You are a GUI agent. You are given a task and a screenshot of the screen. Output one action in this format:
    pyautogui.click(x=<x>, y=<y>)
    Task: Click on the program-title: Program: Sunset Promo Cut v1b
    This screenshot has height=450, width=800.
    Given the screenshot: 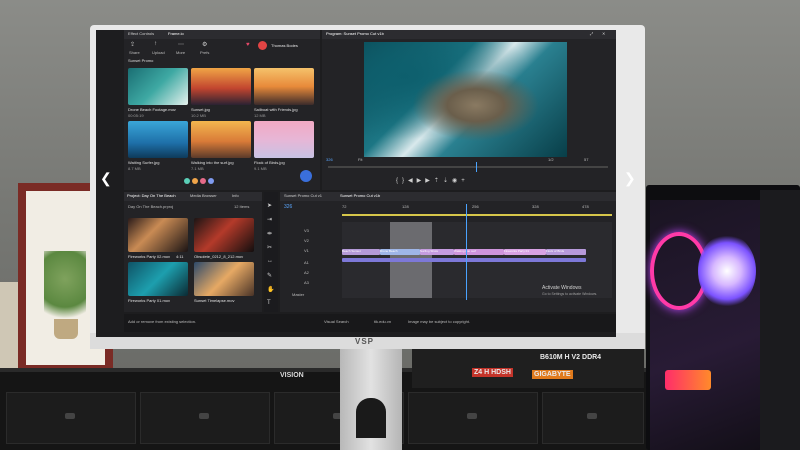 What is the action you would take?
    pyautogui.click(x=355, y=33)
    